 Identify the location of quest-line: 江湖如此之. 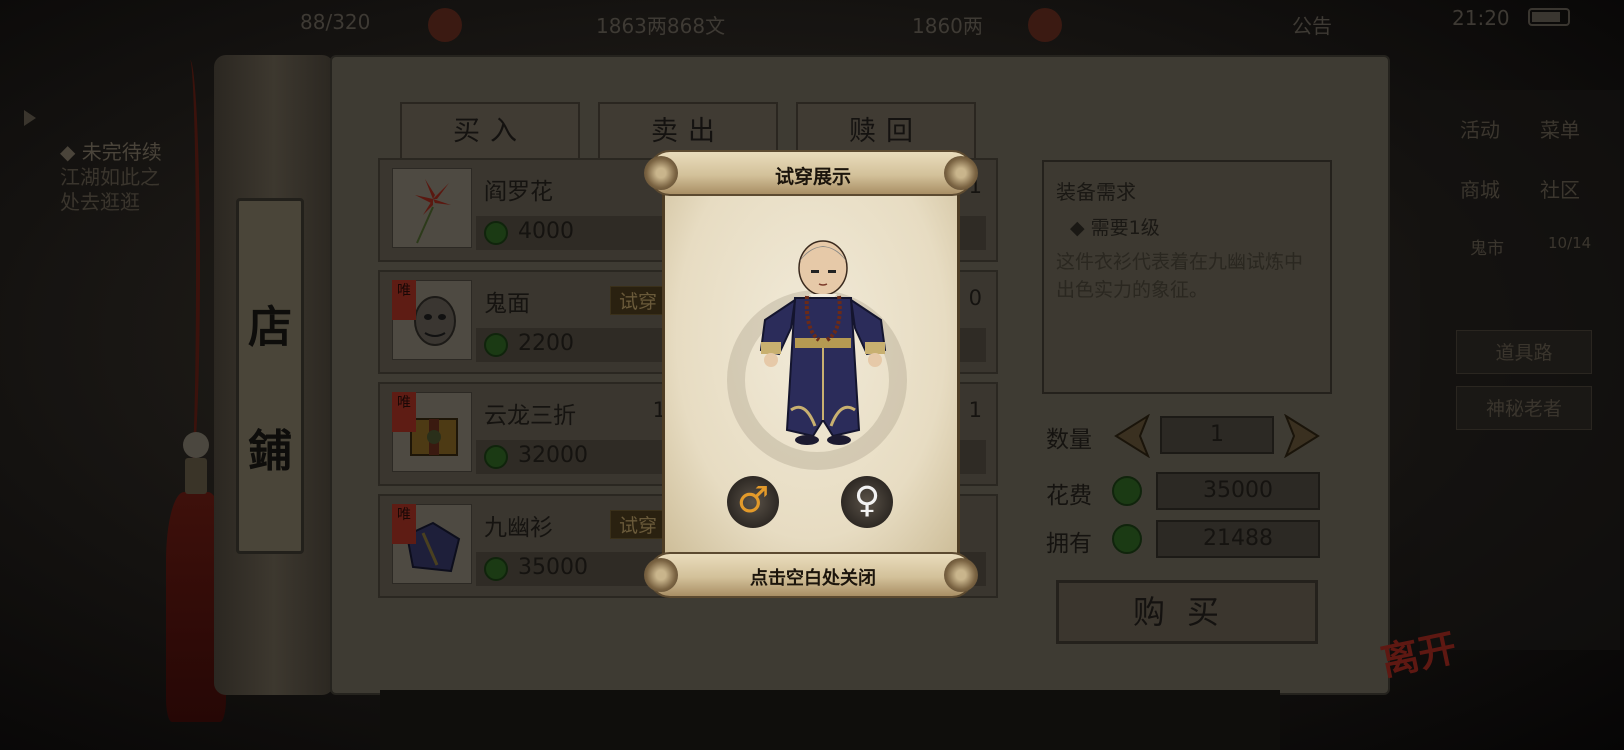
(110, 177).